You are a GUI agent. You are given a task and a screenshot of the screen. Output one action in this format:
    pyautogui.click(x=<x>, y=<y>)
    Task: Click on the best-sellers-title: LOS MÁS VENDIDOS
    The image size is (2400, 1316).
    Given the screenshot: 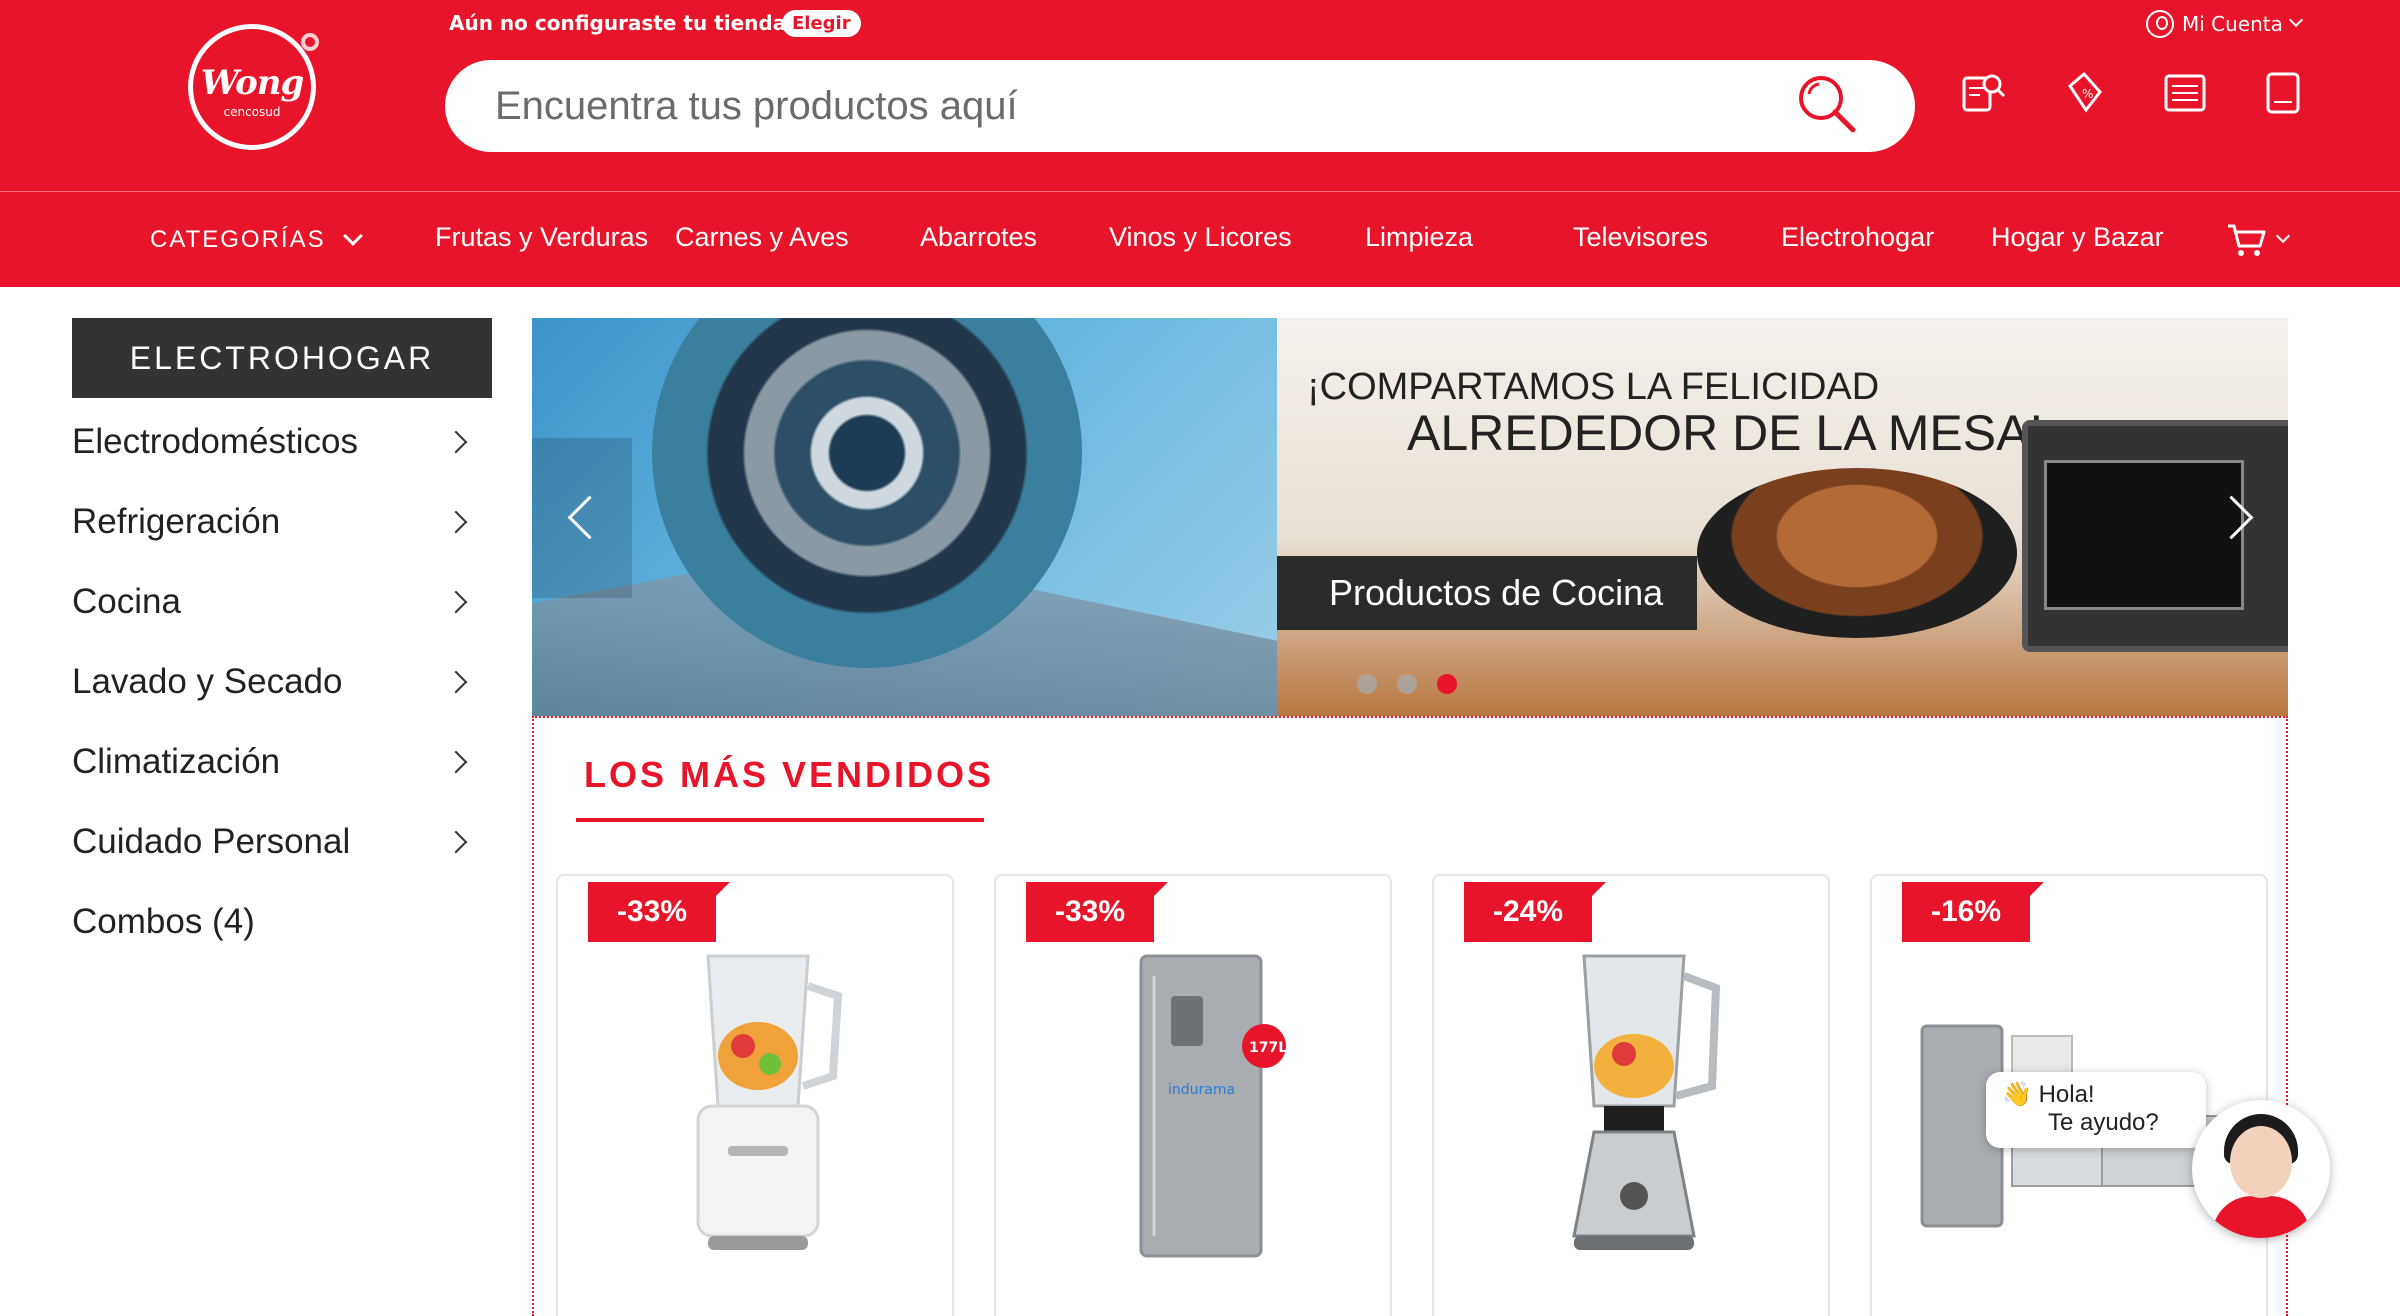 What is the action you would take?
    pyautogui.click(x=789, y=774)
    